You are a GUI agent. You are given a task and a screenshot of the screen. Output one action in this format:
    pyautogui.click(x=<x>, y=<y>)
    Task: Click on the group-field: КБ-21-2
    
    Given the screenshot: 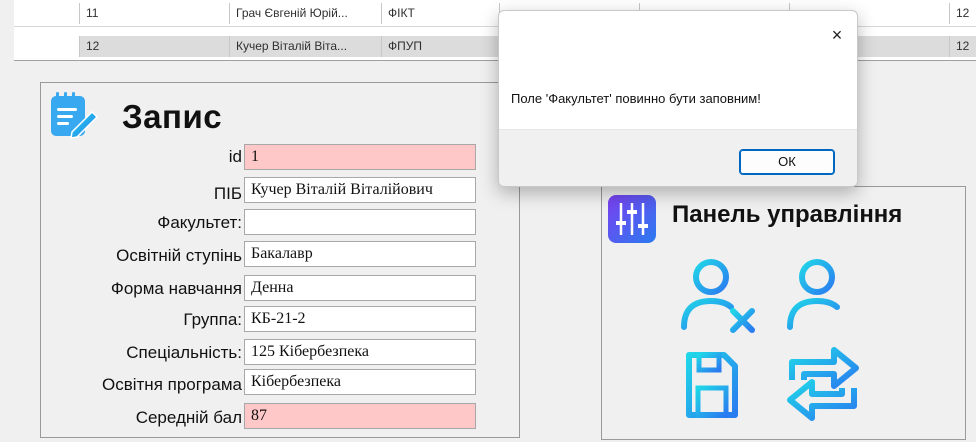 What is the action you would take?
    pyautogui.click(x=360, y=319)
    